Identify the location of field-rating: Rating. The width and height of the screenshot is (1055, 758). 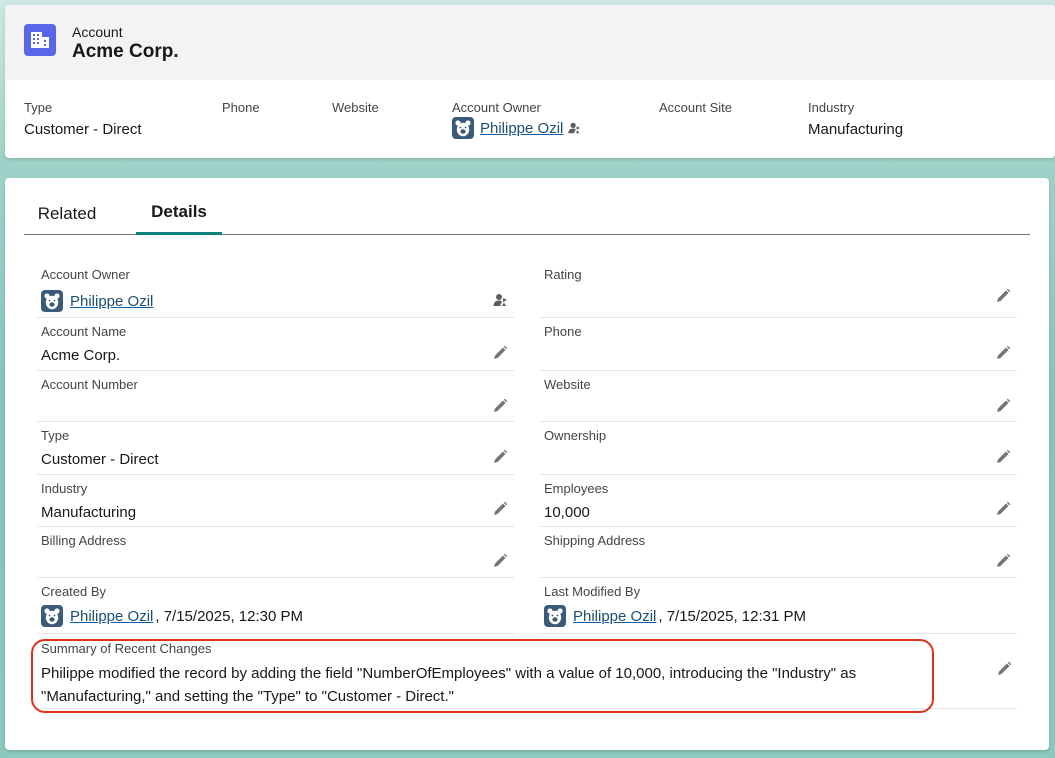
(778, 290).